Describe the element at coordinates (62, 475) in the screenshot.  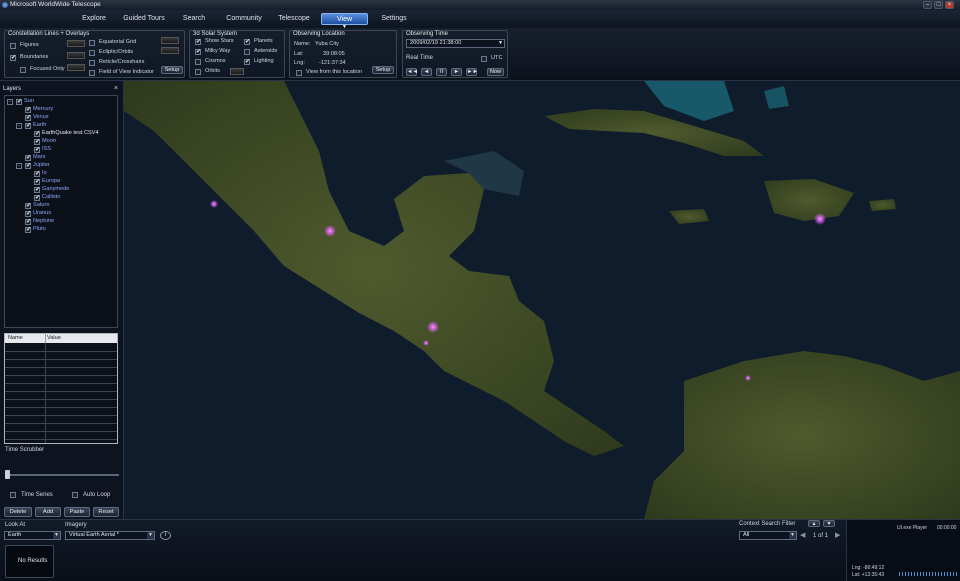
I see `time-scrubber-track` at that location.